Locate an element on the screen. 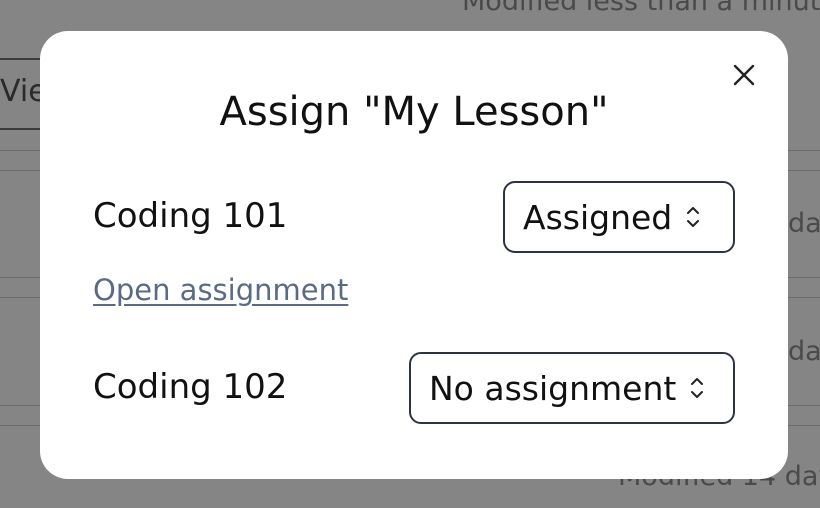 The height and width of the screenshot is (508, 820). close-button is located at coordinates (744, 75).